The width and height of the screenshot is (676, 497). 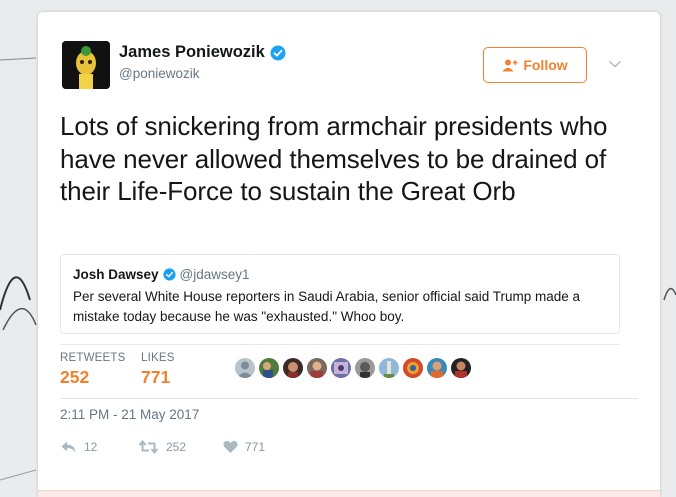 I want to click on add-user-icon, so click(x=510, y=65).